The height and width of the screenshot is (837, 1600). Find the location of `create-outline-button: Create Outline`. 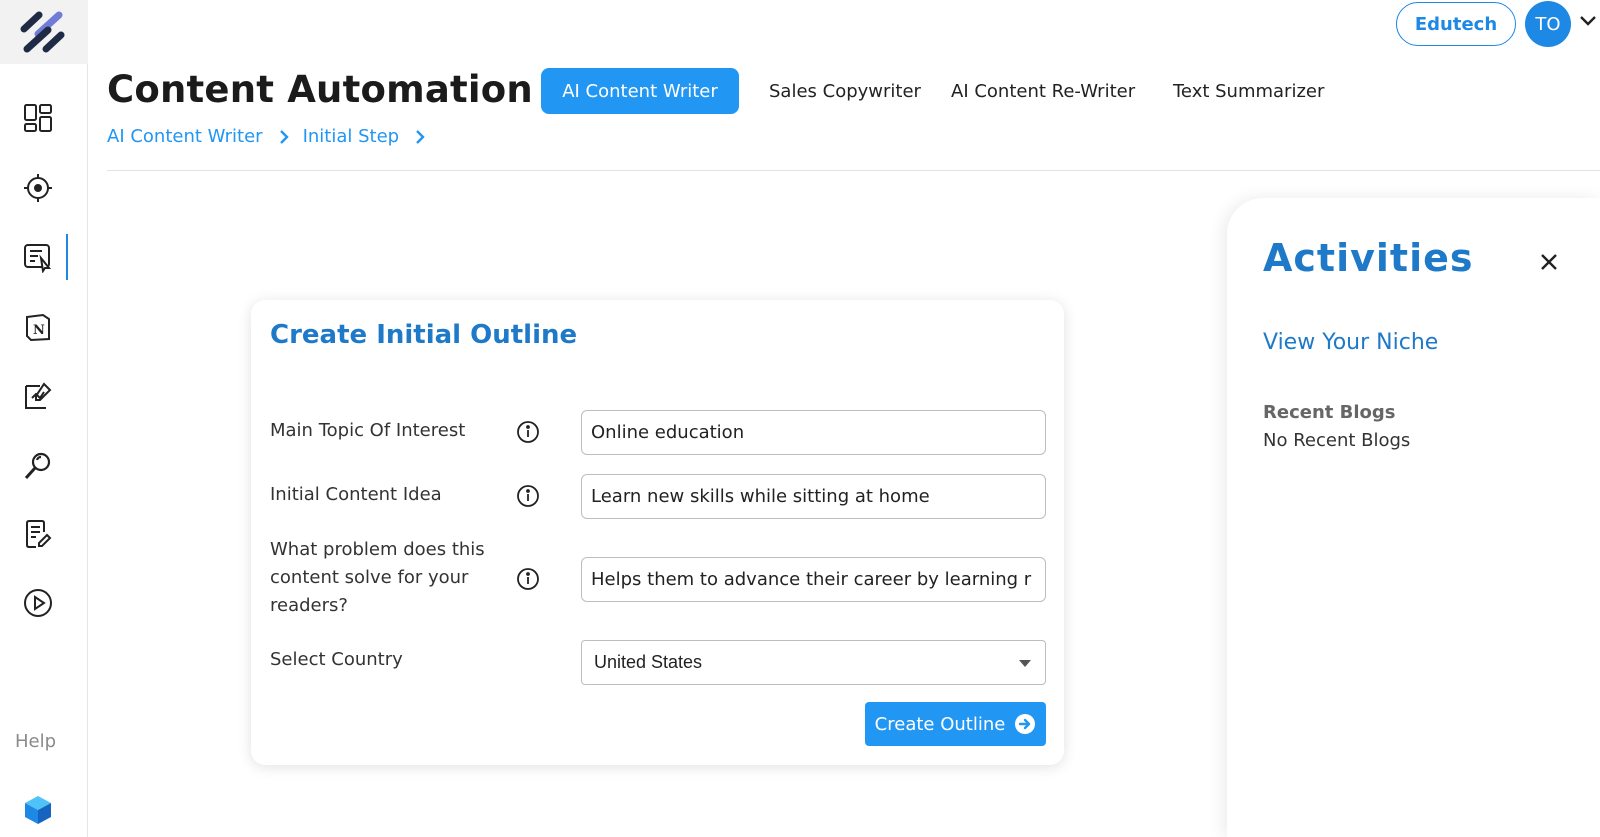

create-outline-button: Create Outline is located at coordinates (955, 724).